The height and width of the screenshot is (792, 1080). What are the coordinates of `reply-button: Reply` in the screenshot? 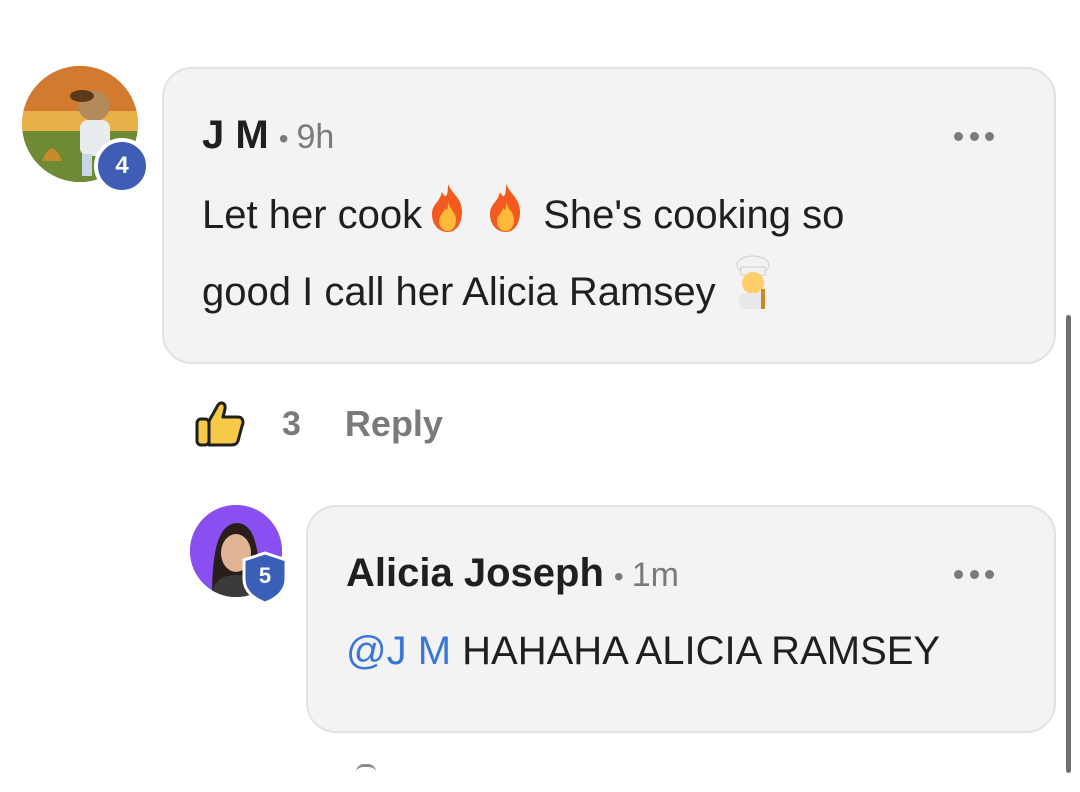 It's located at (394, 424).